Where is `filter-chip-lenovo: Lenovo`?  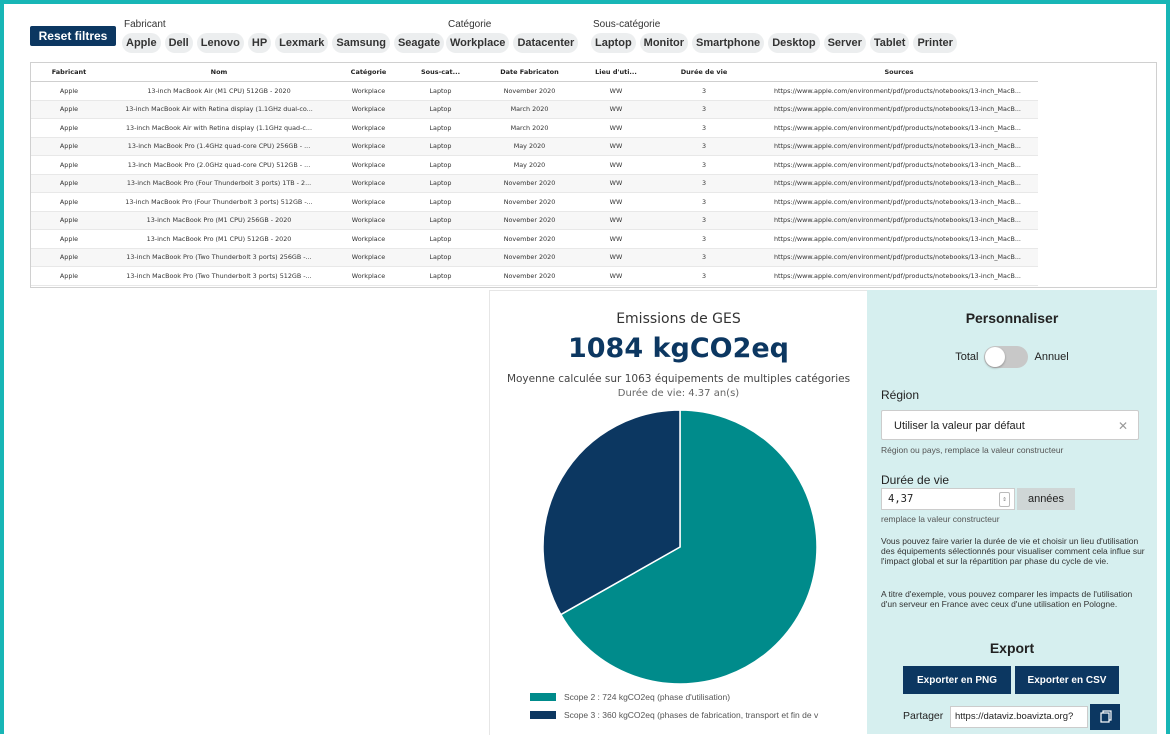 filter-chip-lenovo: Lenovo is located at coordinates (220, 43).